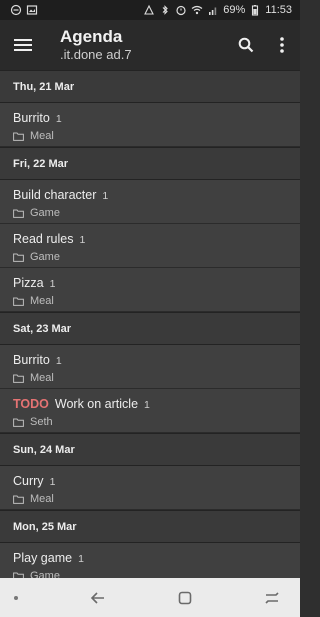 The image size is (320, 617). Describe the element at coordinates (43, 558) in the screenshot. I see `item-title: Play game` at that location.